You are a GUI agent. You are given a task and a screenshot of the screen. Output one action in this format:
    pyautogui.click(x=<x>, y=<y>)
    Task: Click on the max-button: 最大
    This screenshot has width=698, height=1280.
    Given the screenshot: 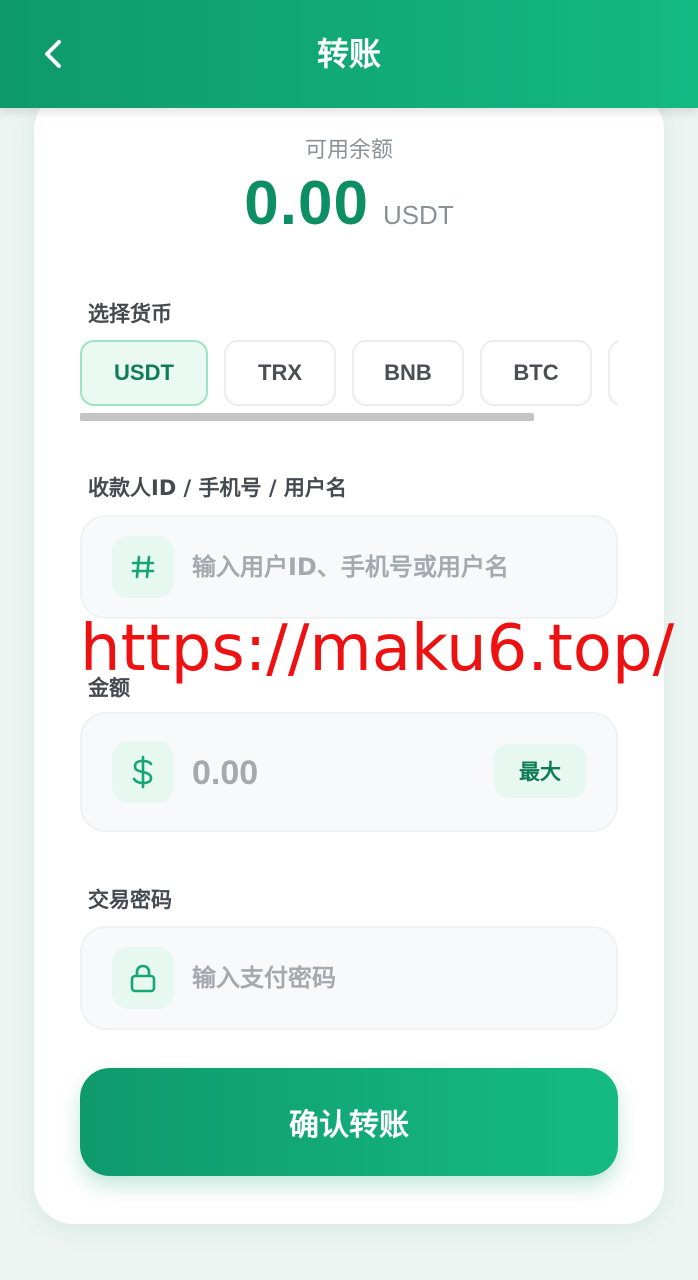 What is the action you would take?
    pyautogui.click(x=540, y=771)
    